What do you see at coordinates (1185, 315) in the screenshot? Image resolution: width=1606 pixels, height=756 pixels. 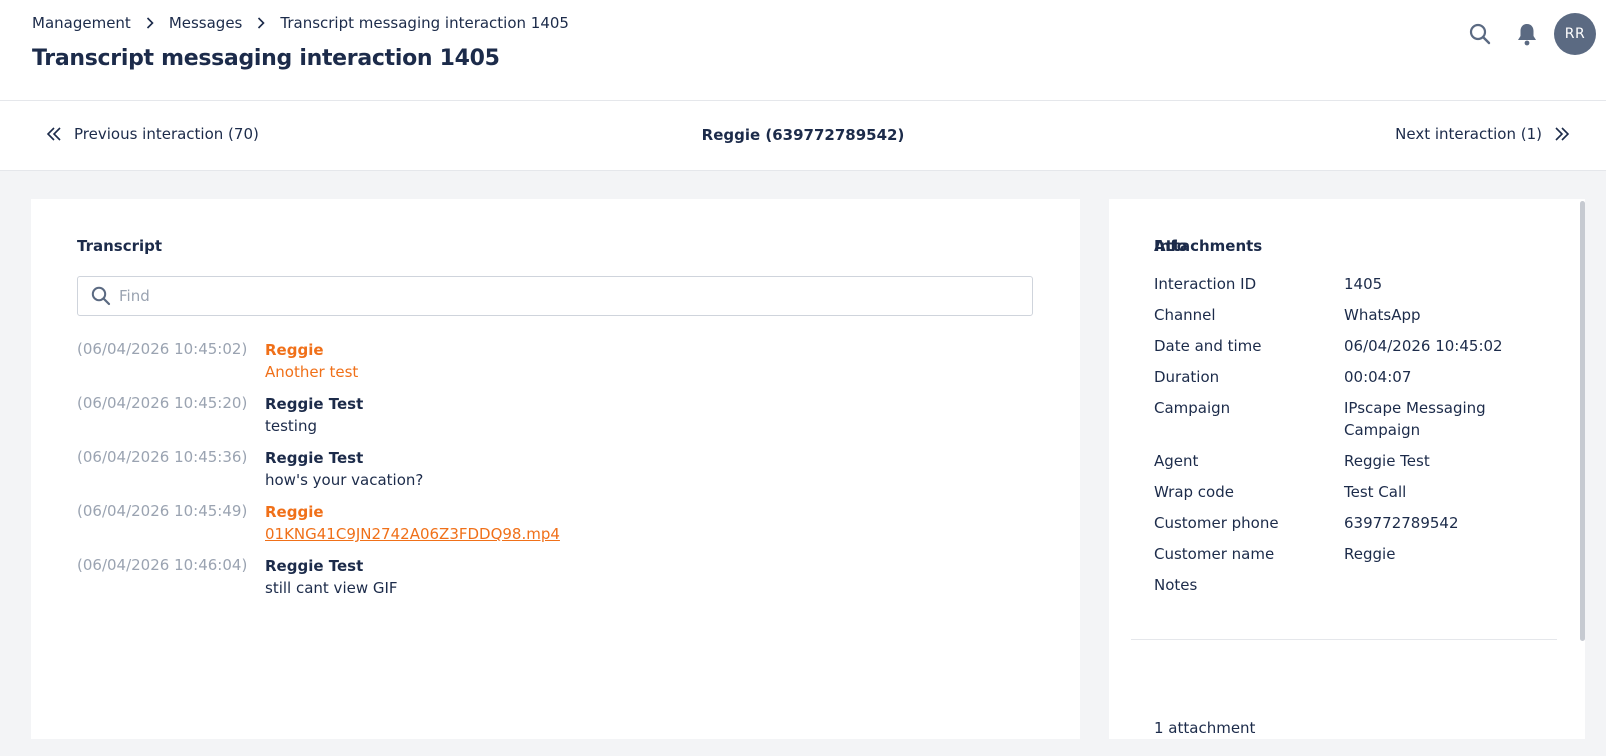 I see `info-label: Channel` at bounding box center [1185, 315].